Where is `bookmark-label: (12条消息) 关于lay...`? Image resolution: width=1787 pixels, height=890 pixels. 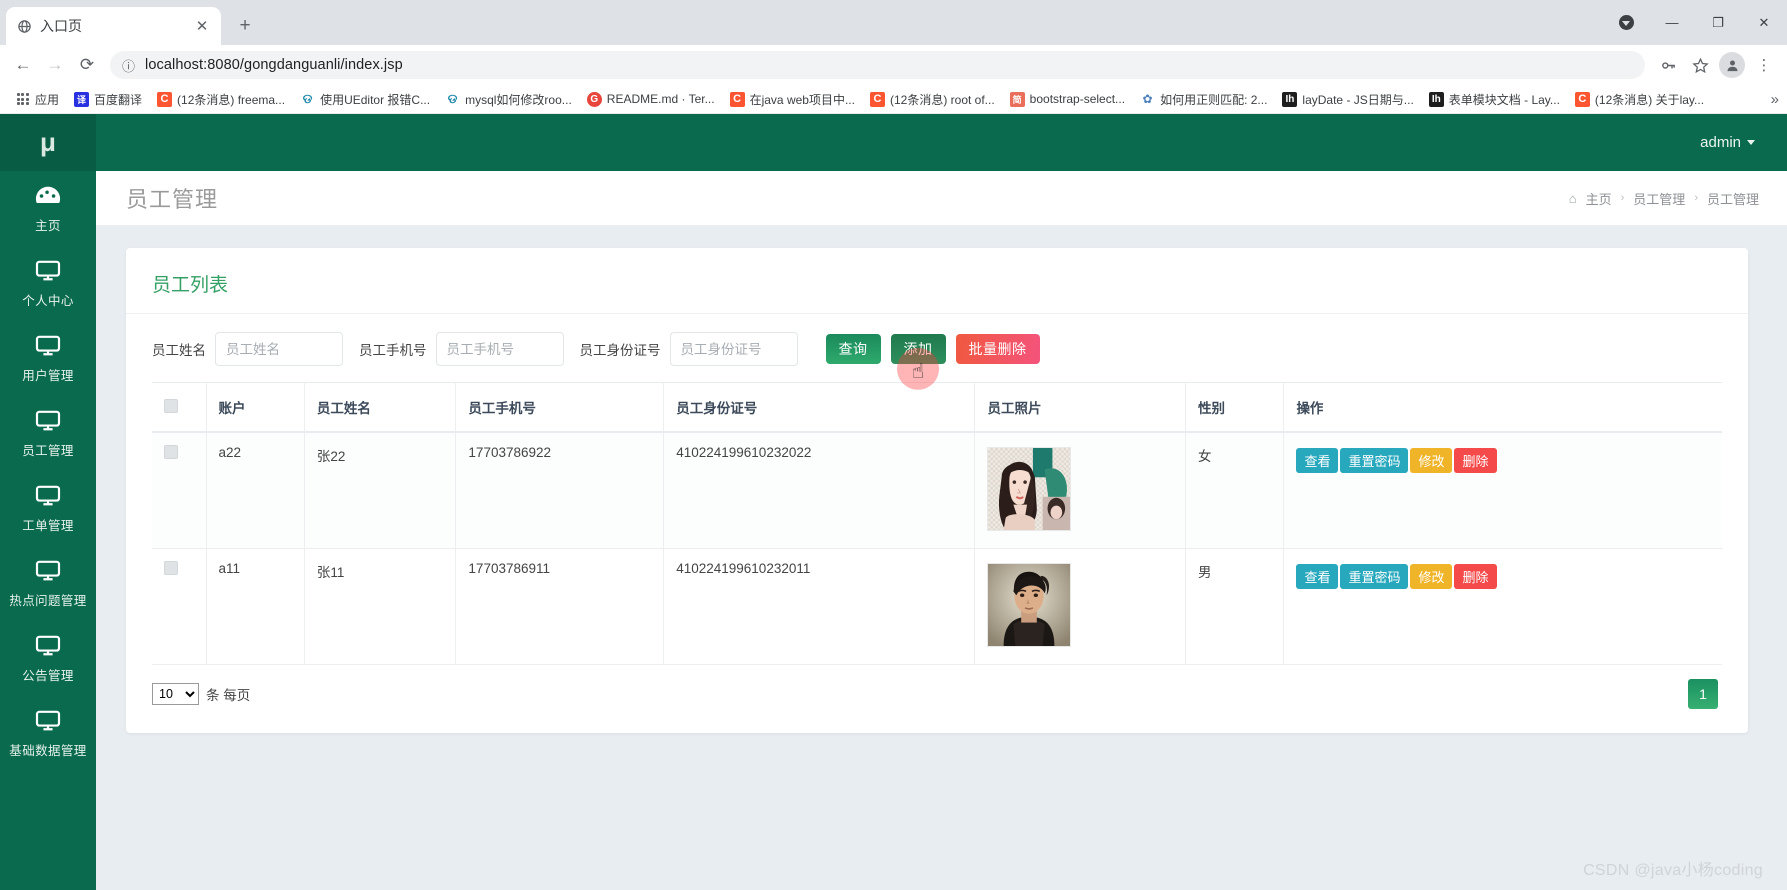 bookmark-label: (12条消息) 关于lay... is located at coordinates (1649, 99).